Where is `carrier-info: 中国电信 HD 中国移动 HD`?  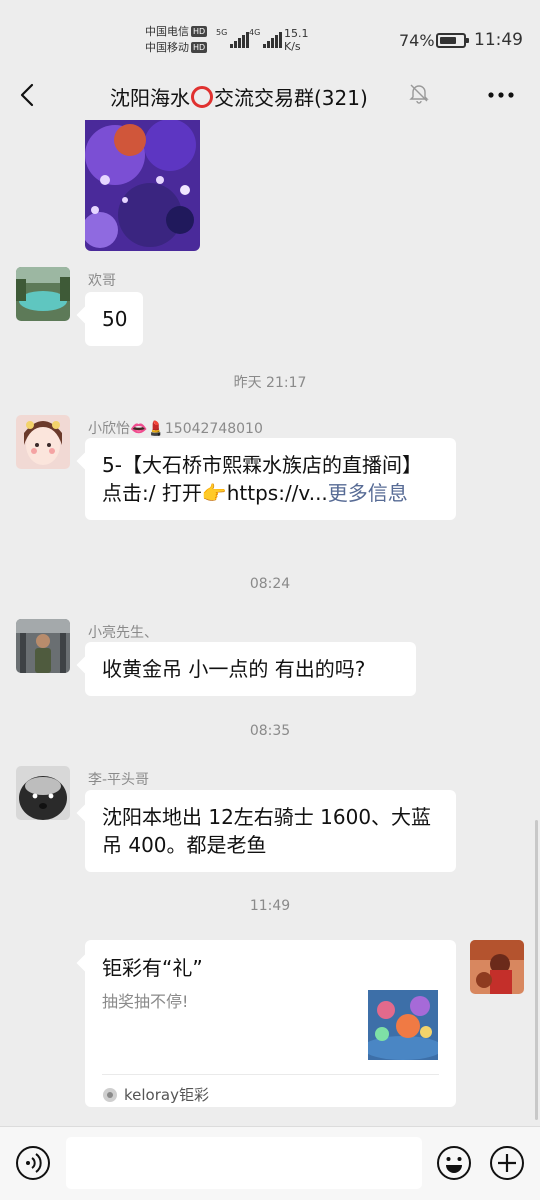 carrier-info: 中国电信 HD 中国移动 HD is located at coordinates (176, 40).